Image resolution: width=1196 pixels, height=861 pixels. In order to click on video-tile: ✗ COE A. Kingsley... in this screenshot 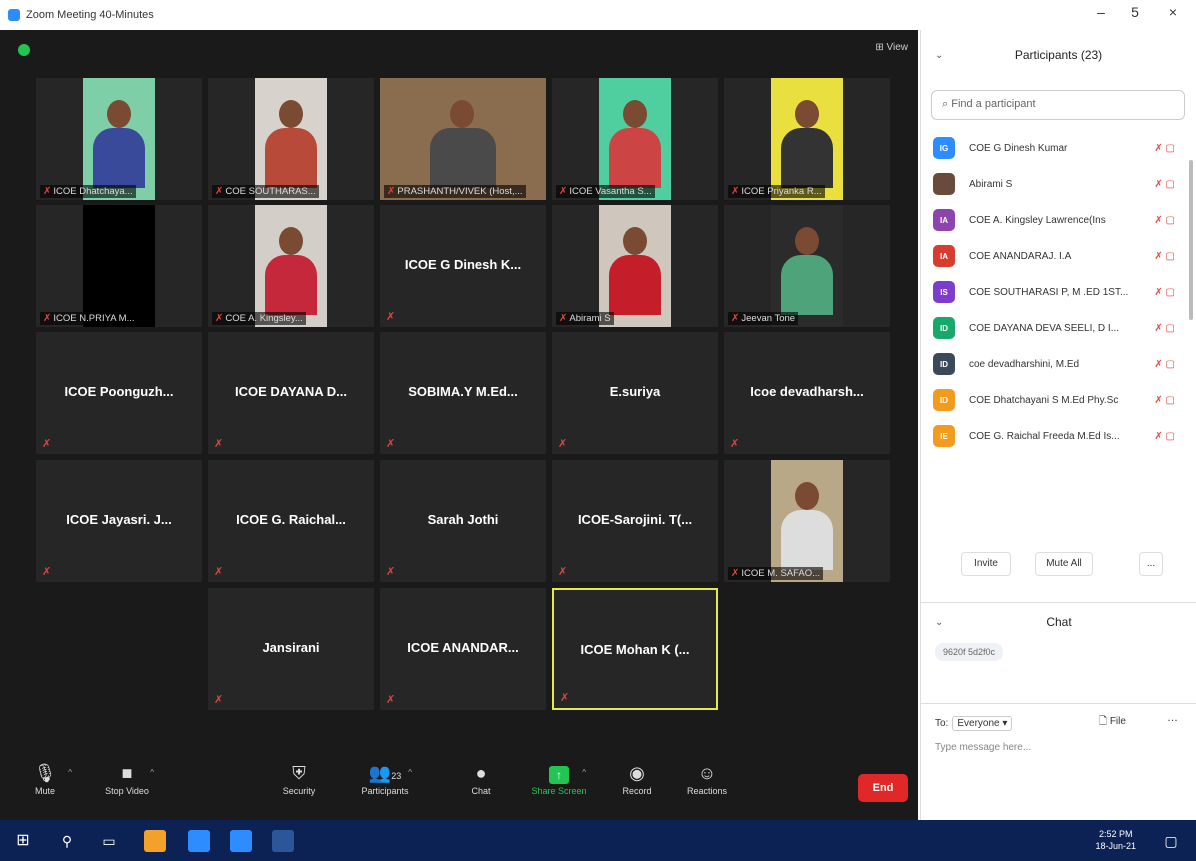, I will do `click(291, 266)`.